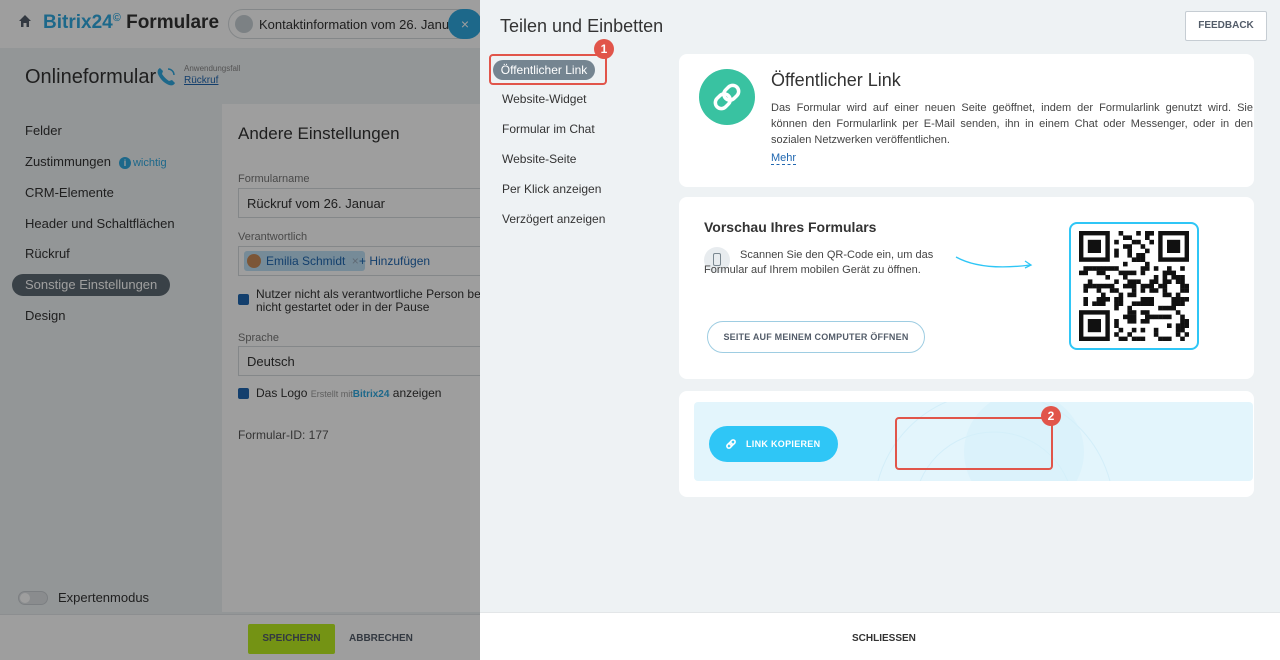  I want to click on qr-code, so click(1134, 286).